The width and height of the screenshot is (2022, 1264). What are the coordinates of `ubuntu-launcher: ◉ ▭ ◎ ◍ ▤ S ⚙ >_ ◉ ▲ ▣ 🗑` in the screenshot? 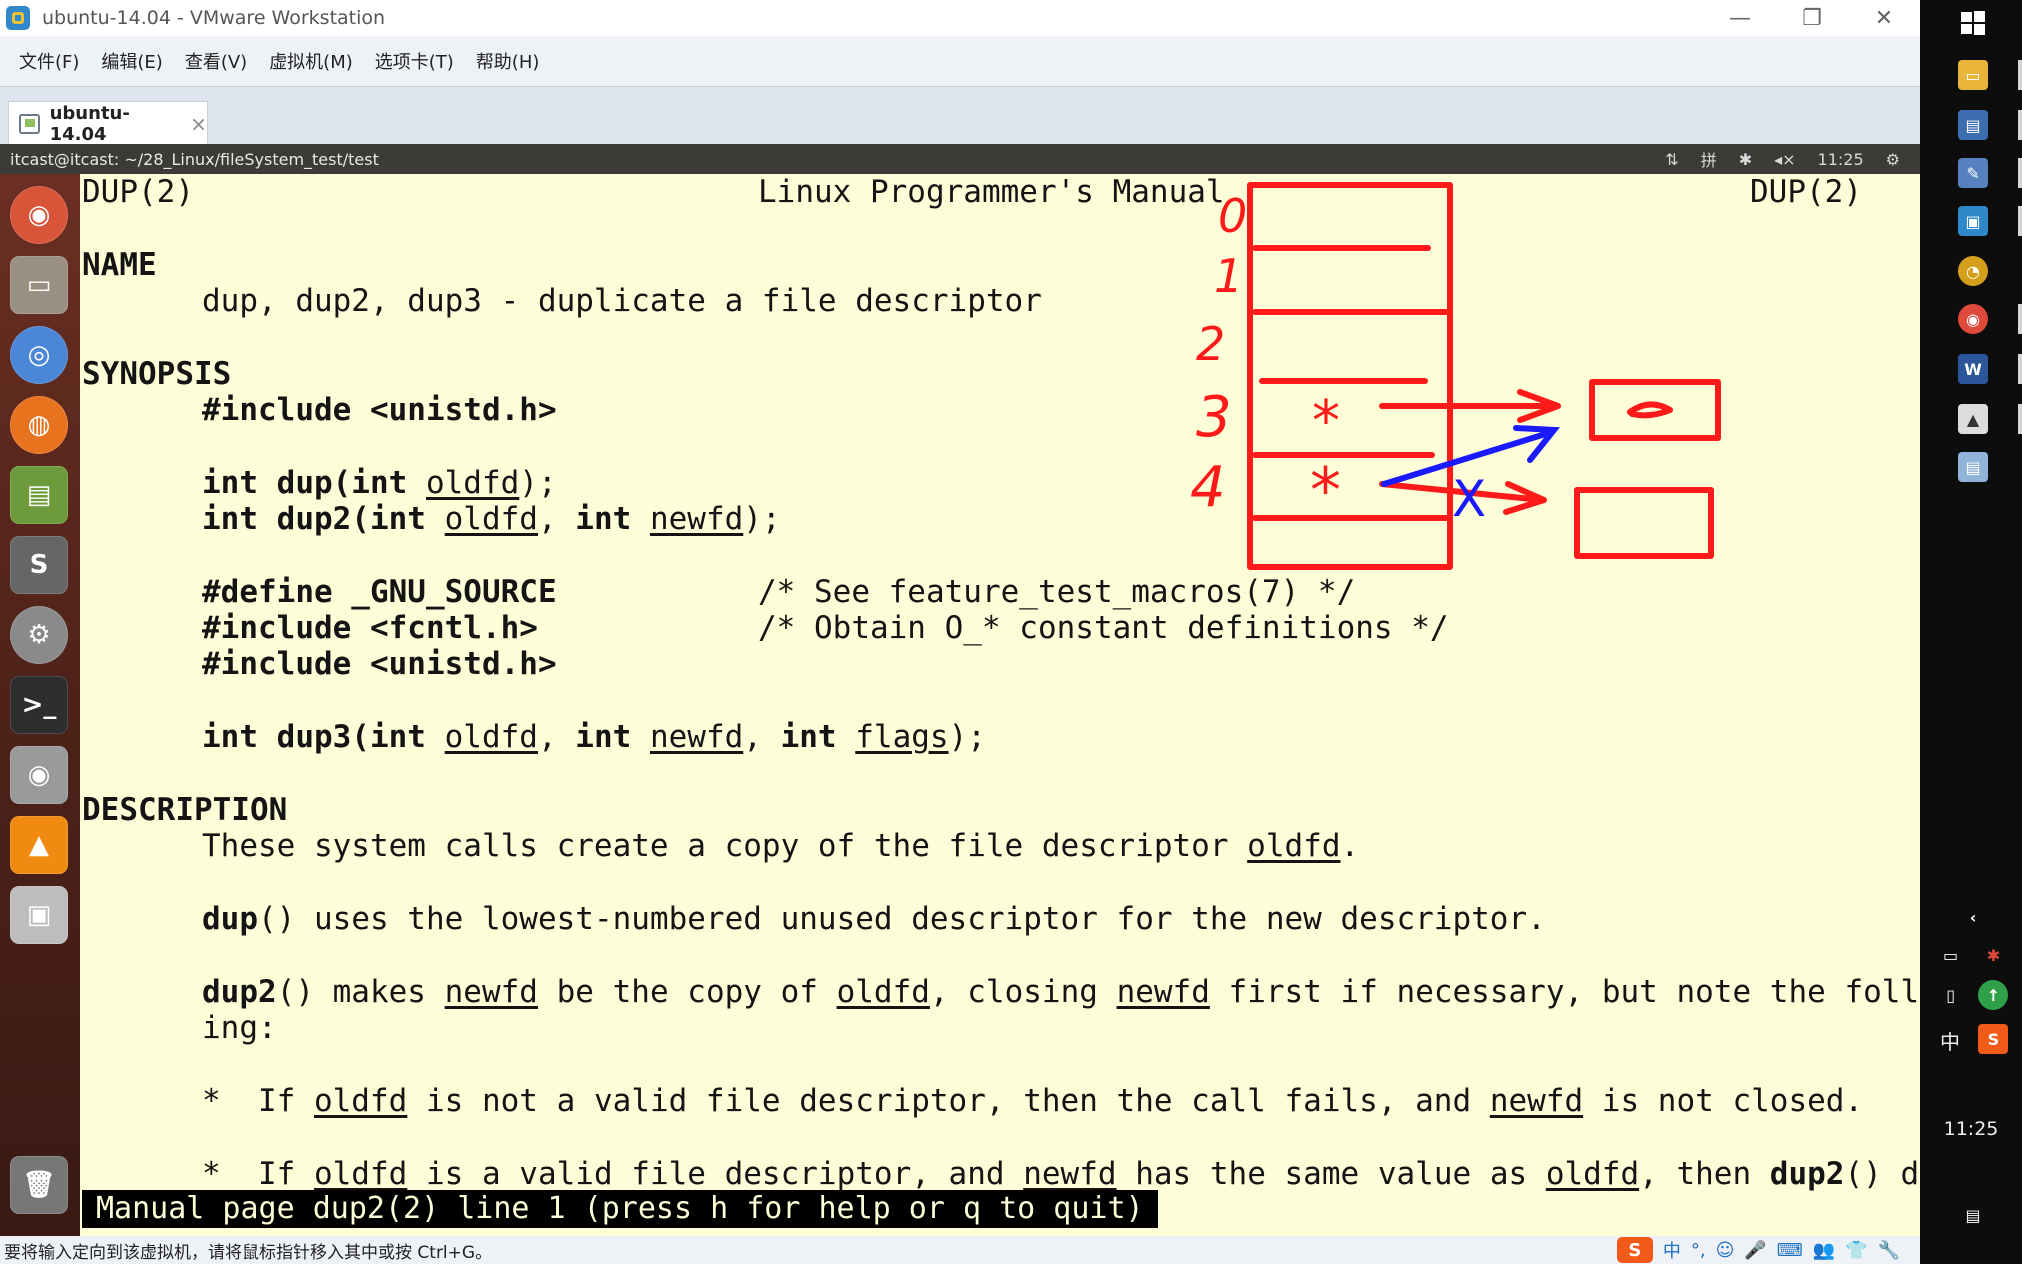 It's located at (40, 705).